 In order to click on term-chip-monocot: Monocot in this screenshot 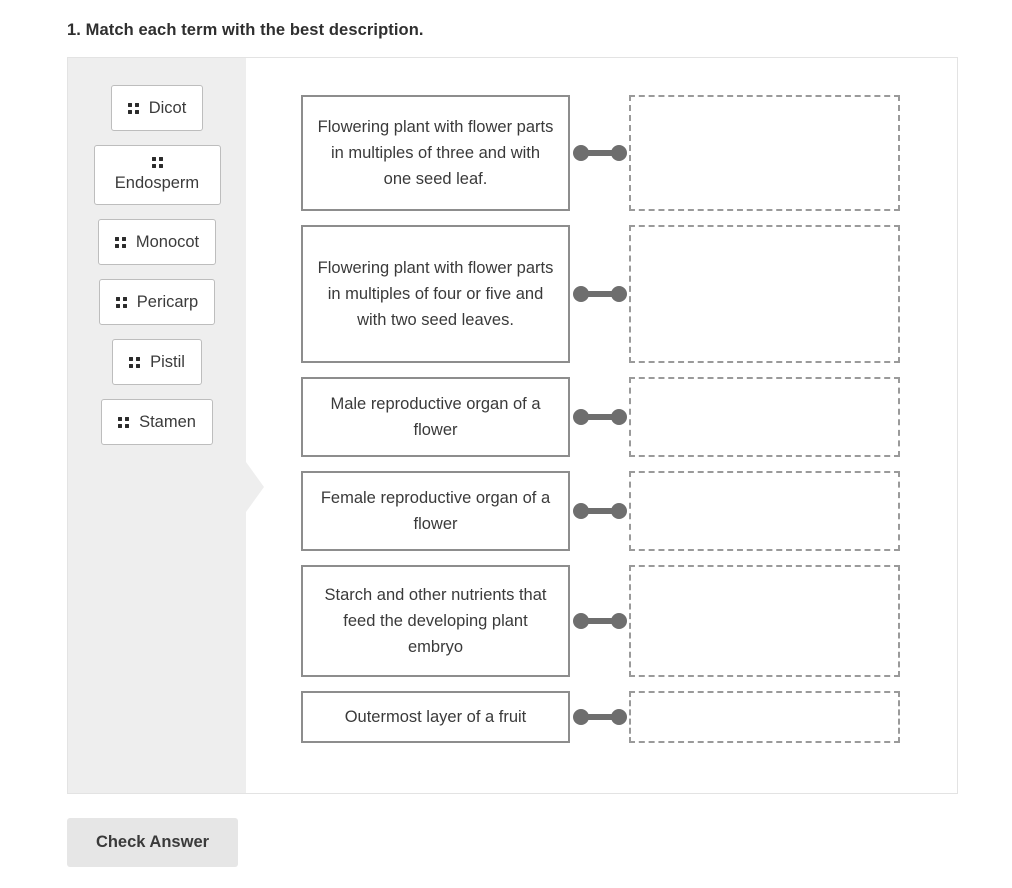, I will do `click(157, 242)`.